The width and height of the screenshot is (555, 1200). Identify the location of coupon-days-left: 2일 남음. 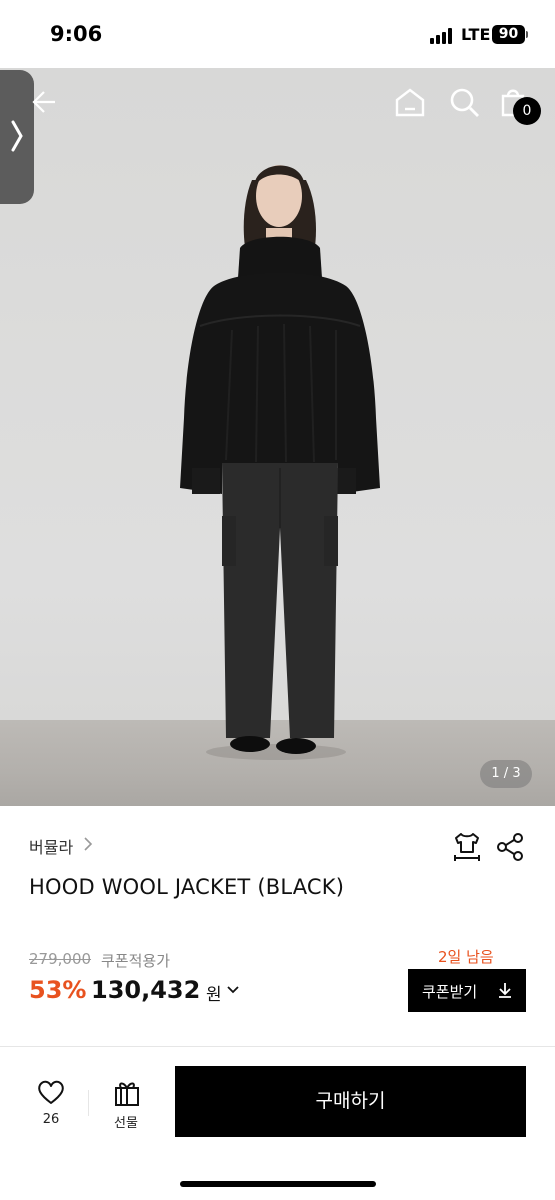
(466, 957).